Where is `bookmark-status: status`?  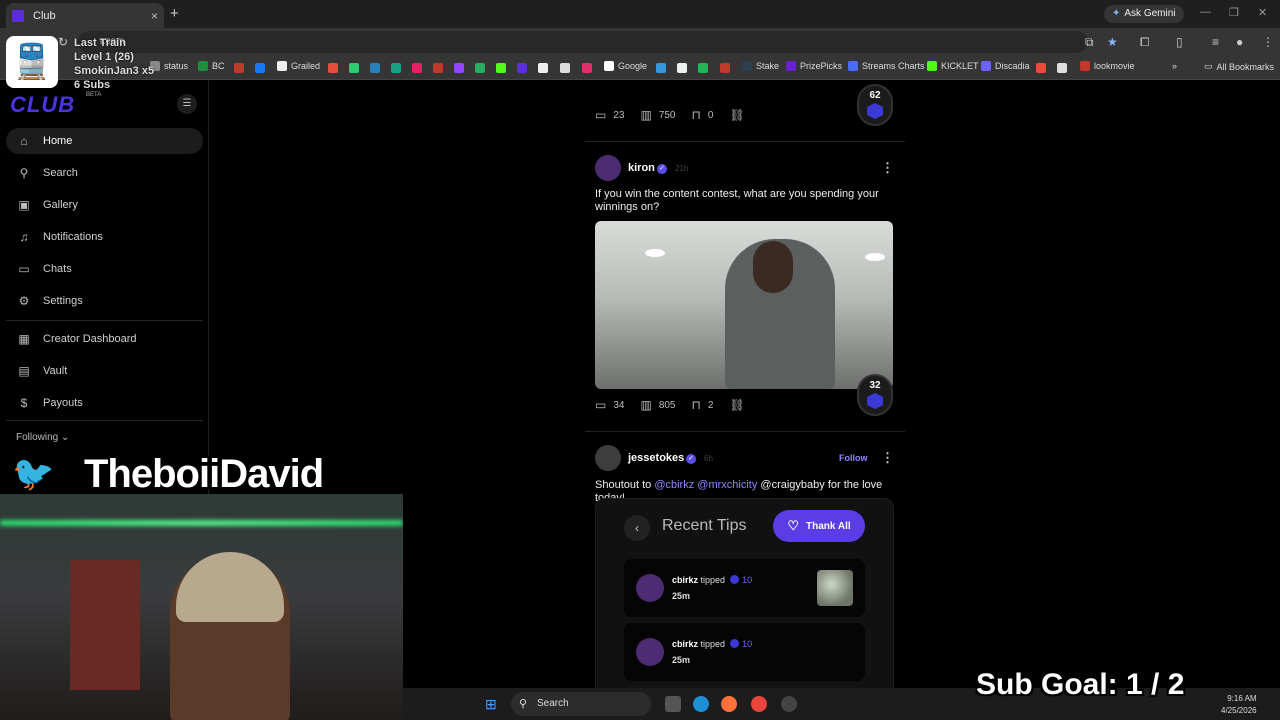 bookmark-status: status is located at coordinates (169, 66).